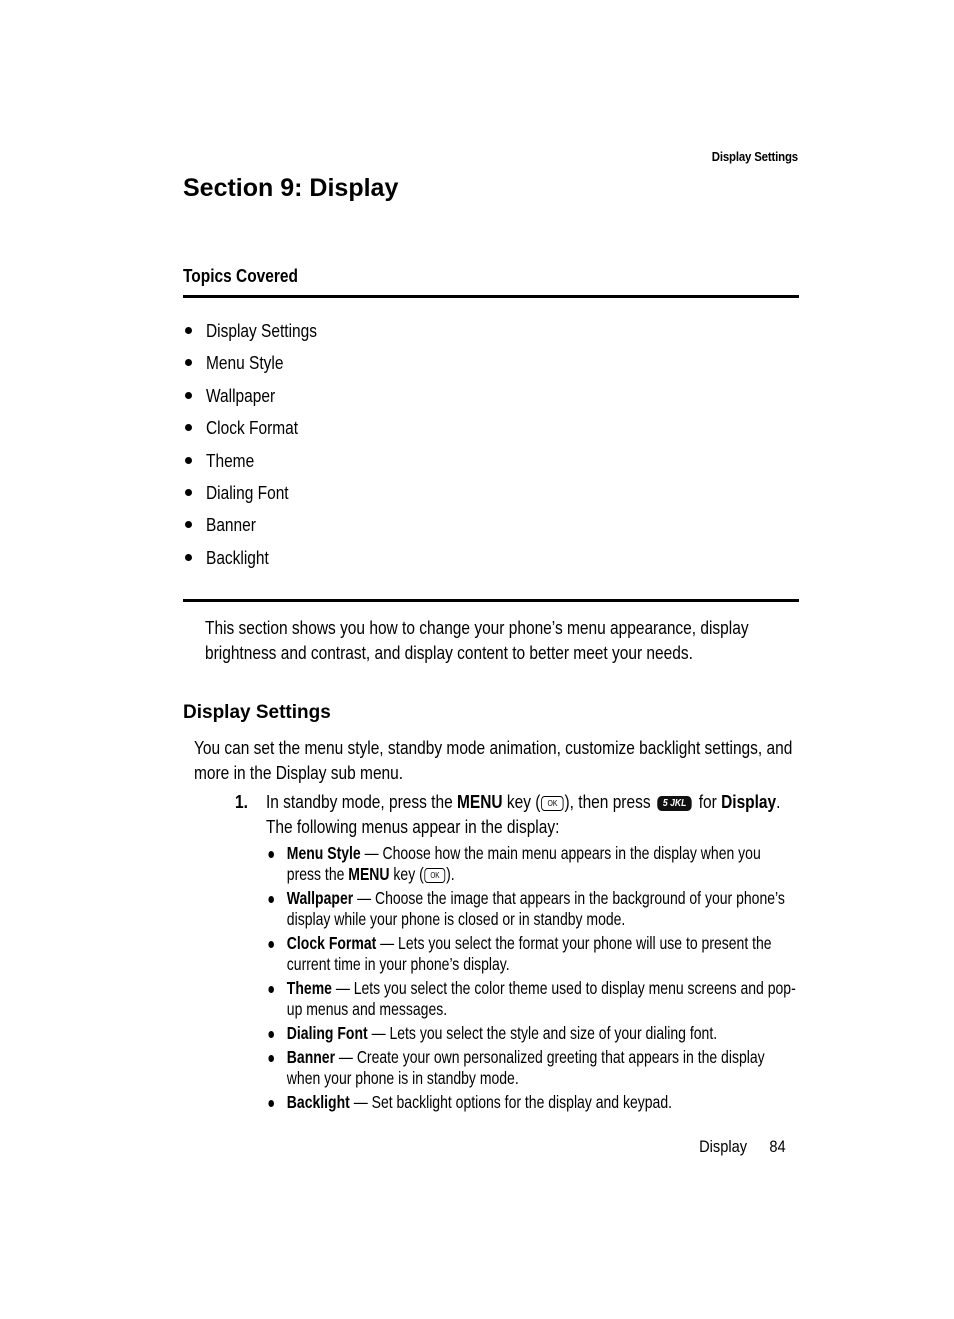  What do you see at coordinates (259, 333) in the screenshot?
I see `topic-item: Display Settings` at bounding box center [259, 333].